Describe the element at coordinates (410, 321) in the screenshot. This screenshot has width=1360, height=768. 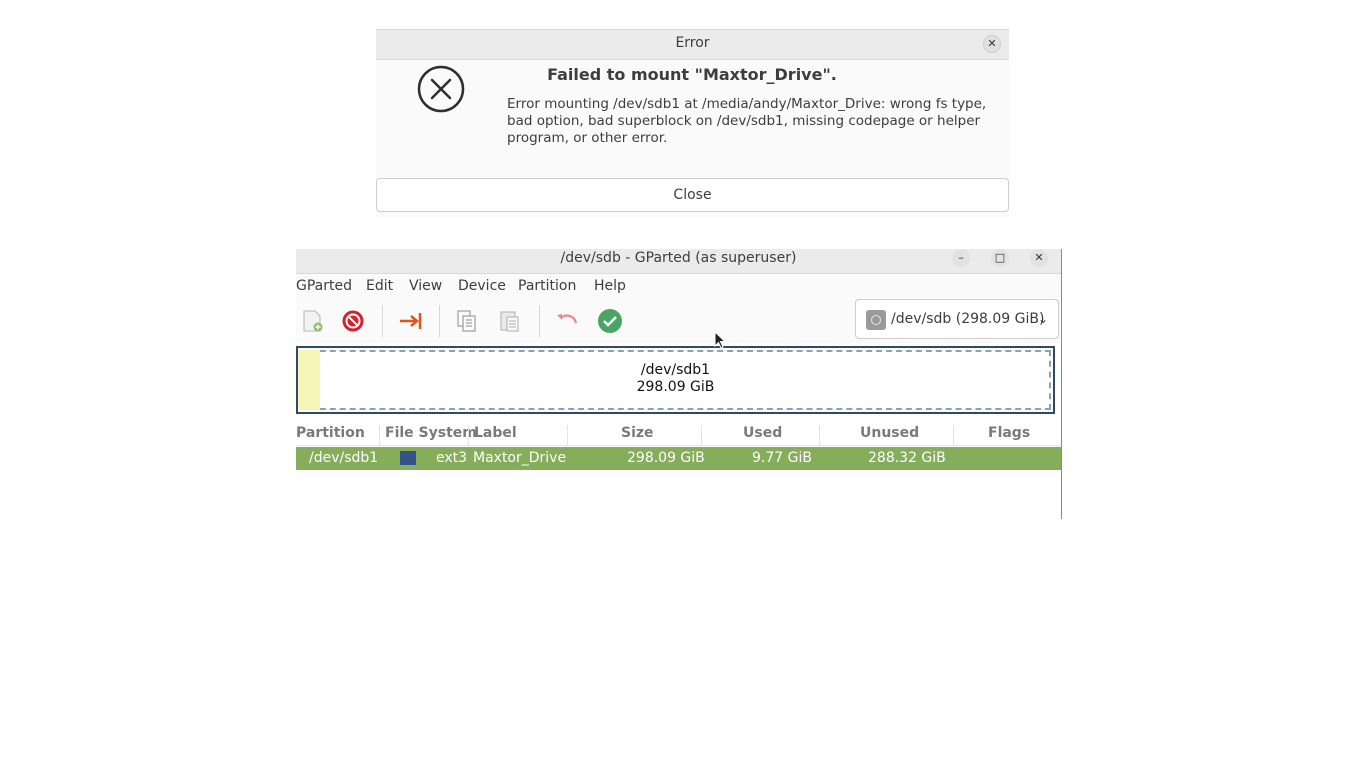
I see `resize-move-icon` at that location.